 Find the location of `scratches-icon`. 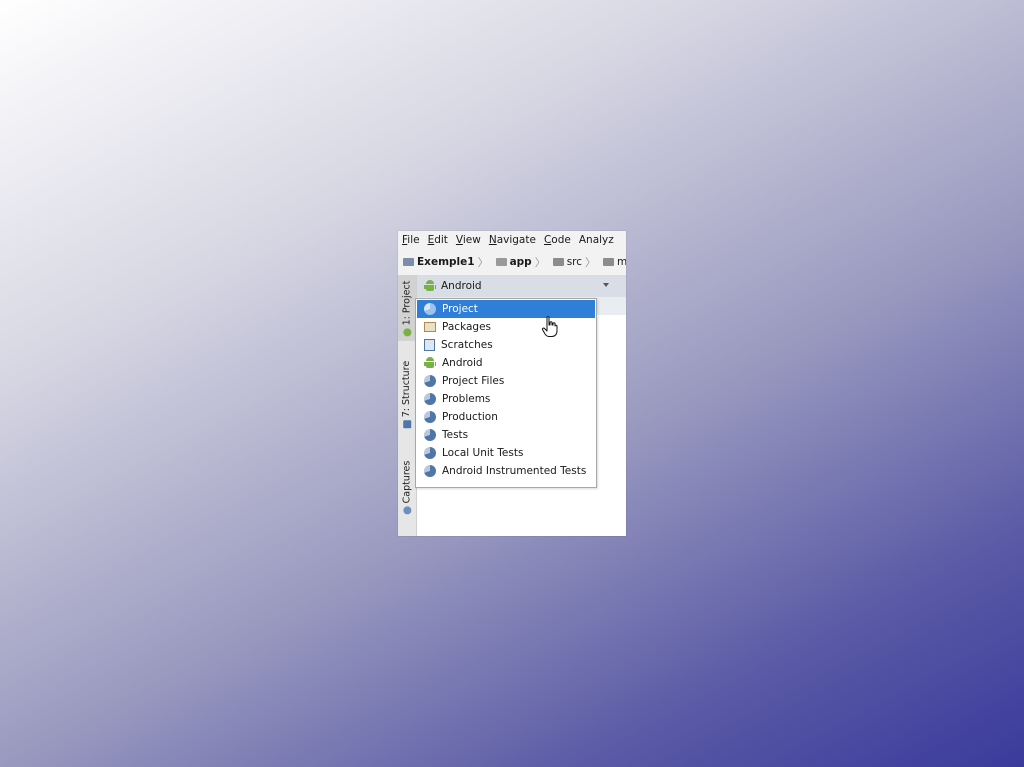

scratches-icon is located at coordinates (429, 345).